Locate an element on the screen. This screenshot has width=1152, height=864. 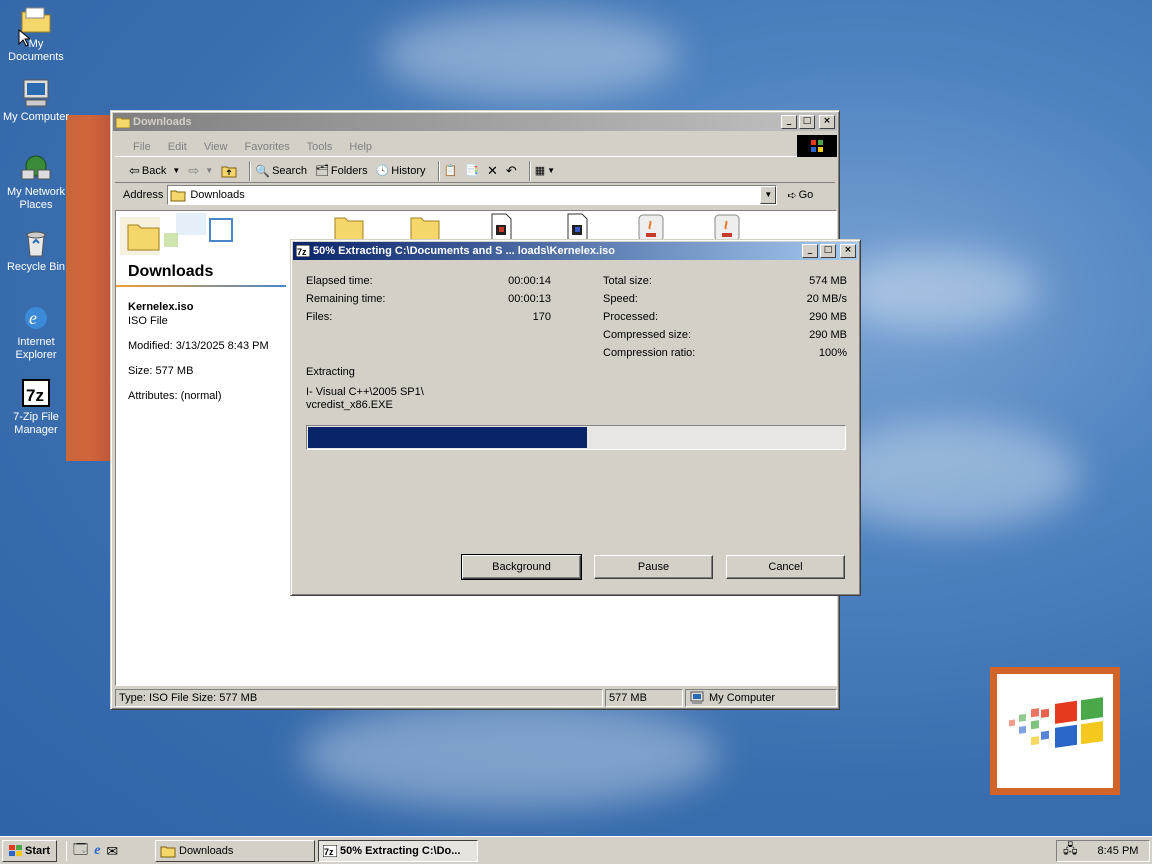
cancel-button: Cancel is located at coordinates (785, 567).